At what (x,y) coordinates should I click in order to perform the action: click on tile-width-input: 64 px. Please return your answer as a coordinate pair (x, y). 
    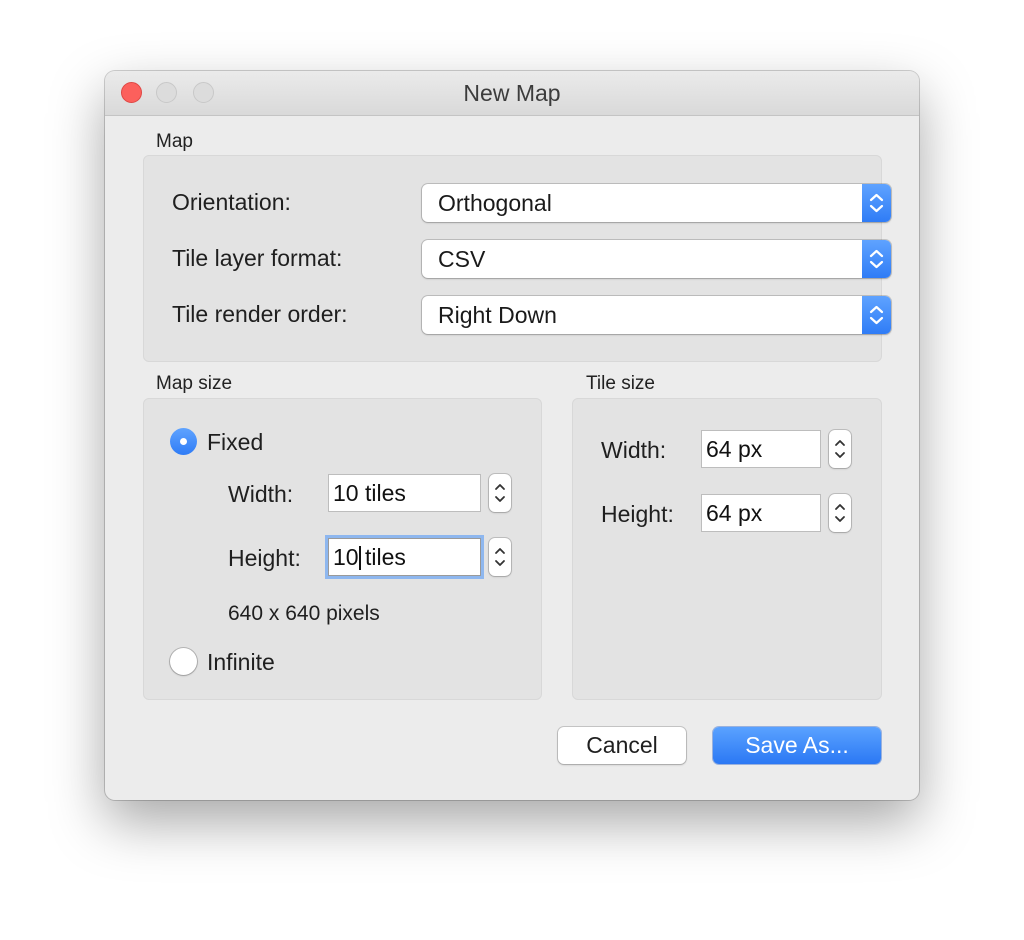
    Looking at the image, I should click on (761, 449).